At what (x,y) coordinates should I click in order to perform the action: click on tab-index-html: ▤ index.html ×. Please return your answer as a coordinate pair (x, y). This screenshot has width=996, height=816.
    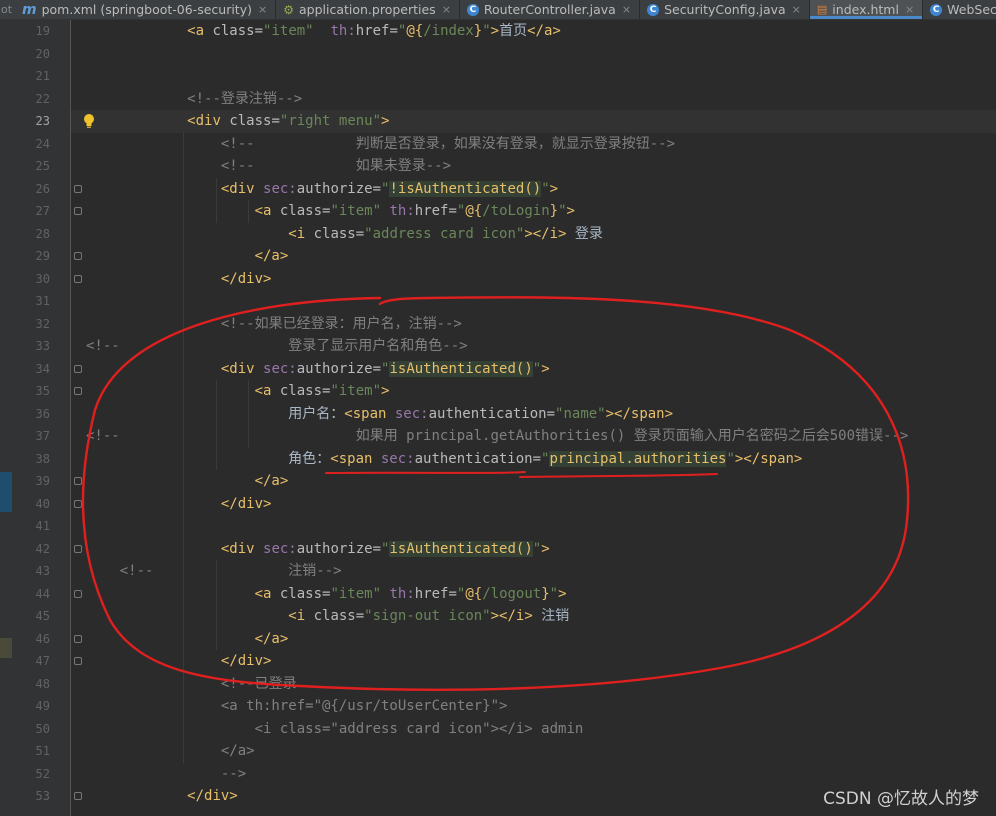
    Looking at the image, I should click on (866, 9).